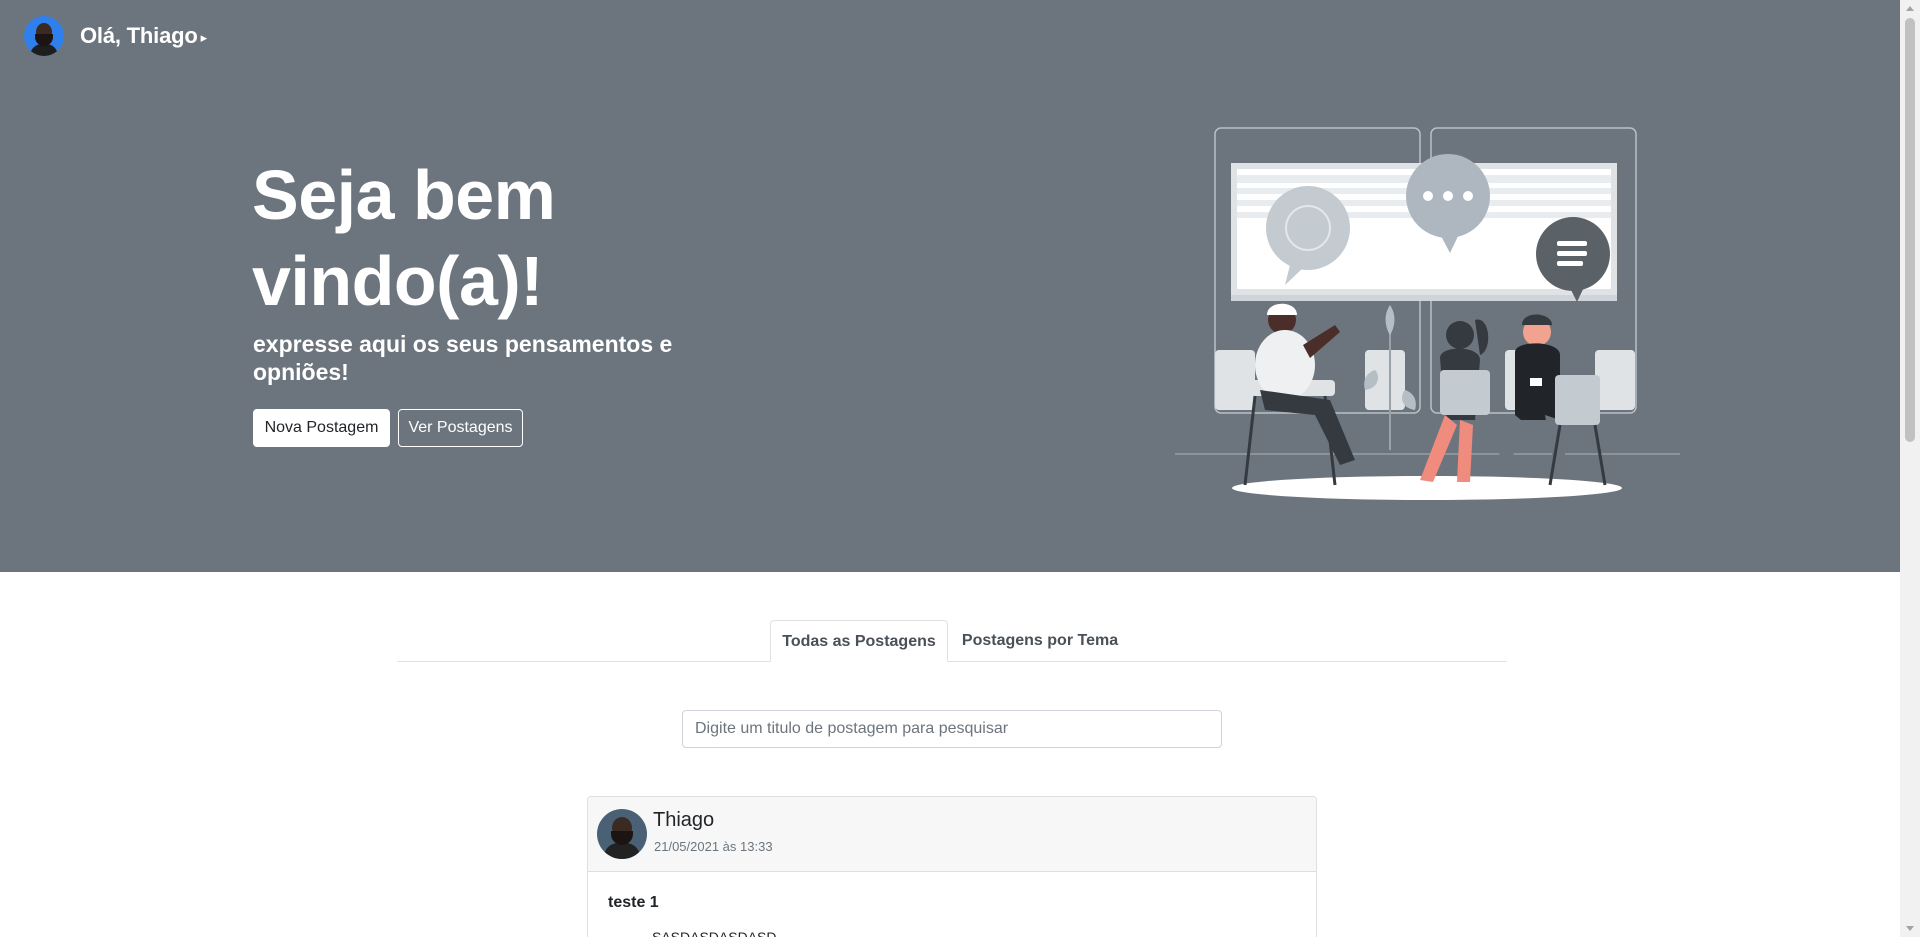 The width and height of the screenshot is (1920, 937). What do you see at coordinates (952, 834) in the screenshot?
I see `post-card-header: Thiago 21/05/2021 às 13:33` at bounding box center [952, 834].